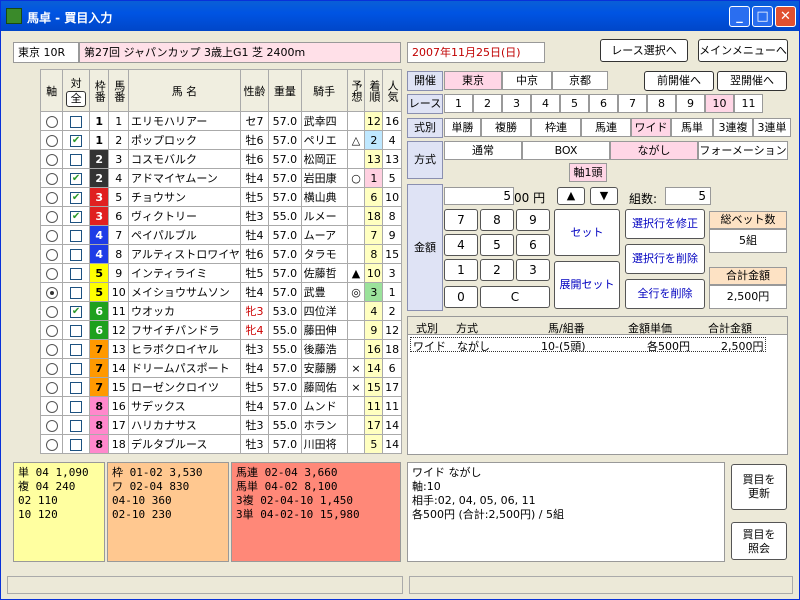  Describe the element at coordinates (772, 127) in the screenshot. I see `bettype-button: 3連単` at that location.